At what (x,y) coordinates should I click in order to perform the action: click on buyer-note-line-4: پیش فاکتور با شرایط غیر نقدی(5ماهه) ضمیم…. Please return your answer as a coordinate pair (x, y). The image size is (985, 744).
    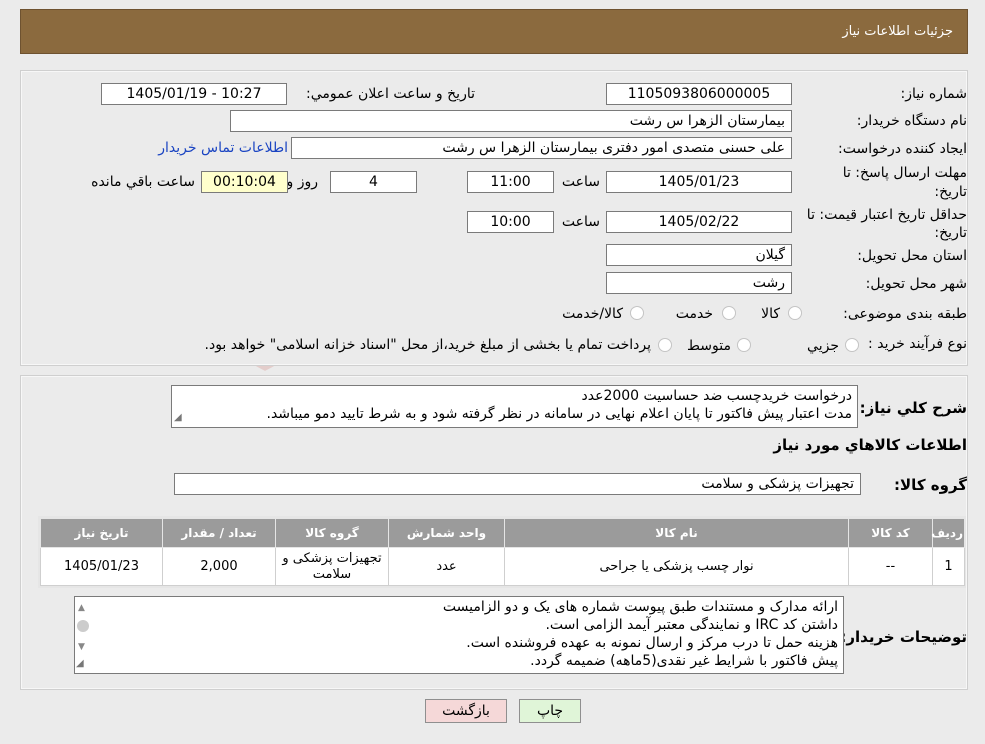
    Looking at the image, I should click on (684, 661).